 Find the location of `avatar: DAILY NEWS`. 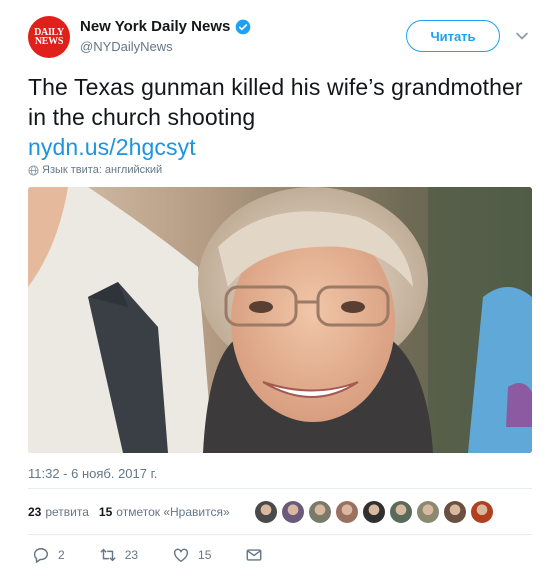

avatar: DAILY NEWS is located at coordinates (49, 37).